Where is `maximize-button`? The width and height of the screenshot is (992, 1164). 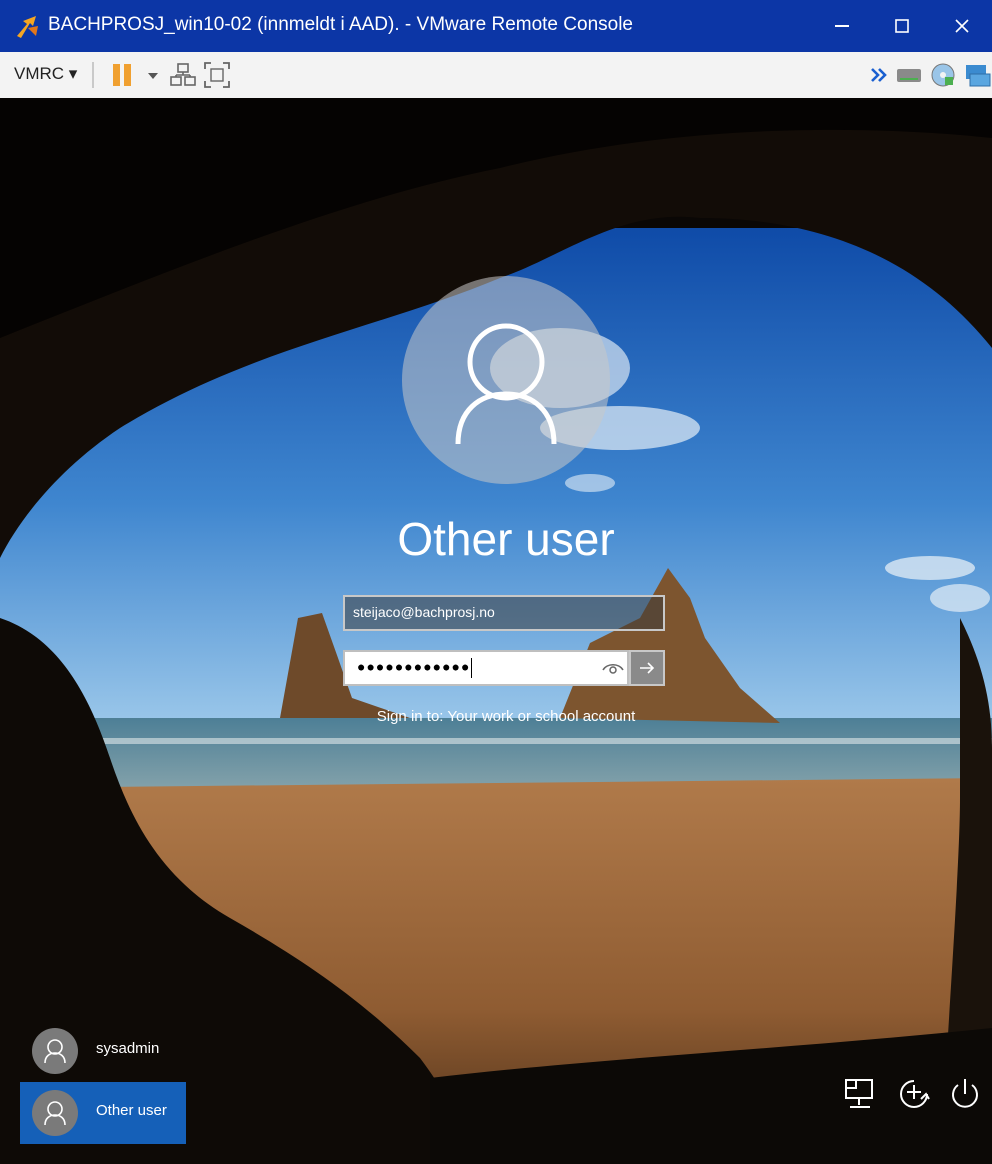 maximize-button is located at coordinates (902, 26).